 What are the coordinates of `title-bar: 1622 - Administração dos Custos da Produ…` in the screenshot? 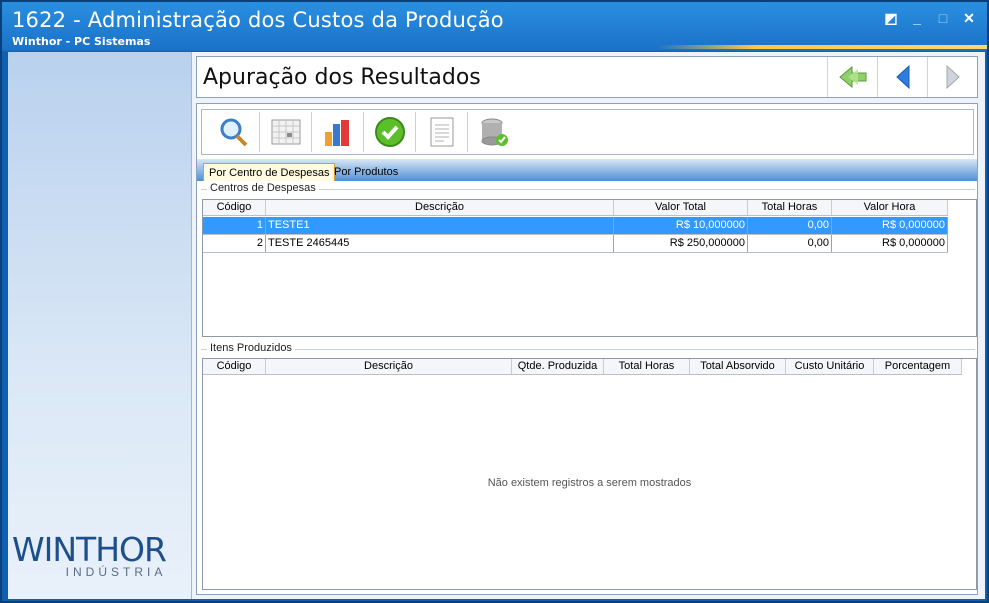 It's located at (494, 27).